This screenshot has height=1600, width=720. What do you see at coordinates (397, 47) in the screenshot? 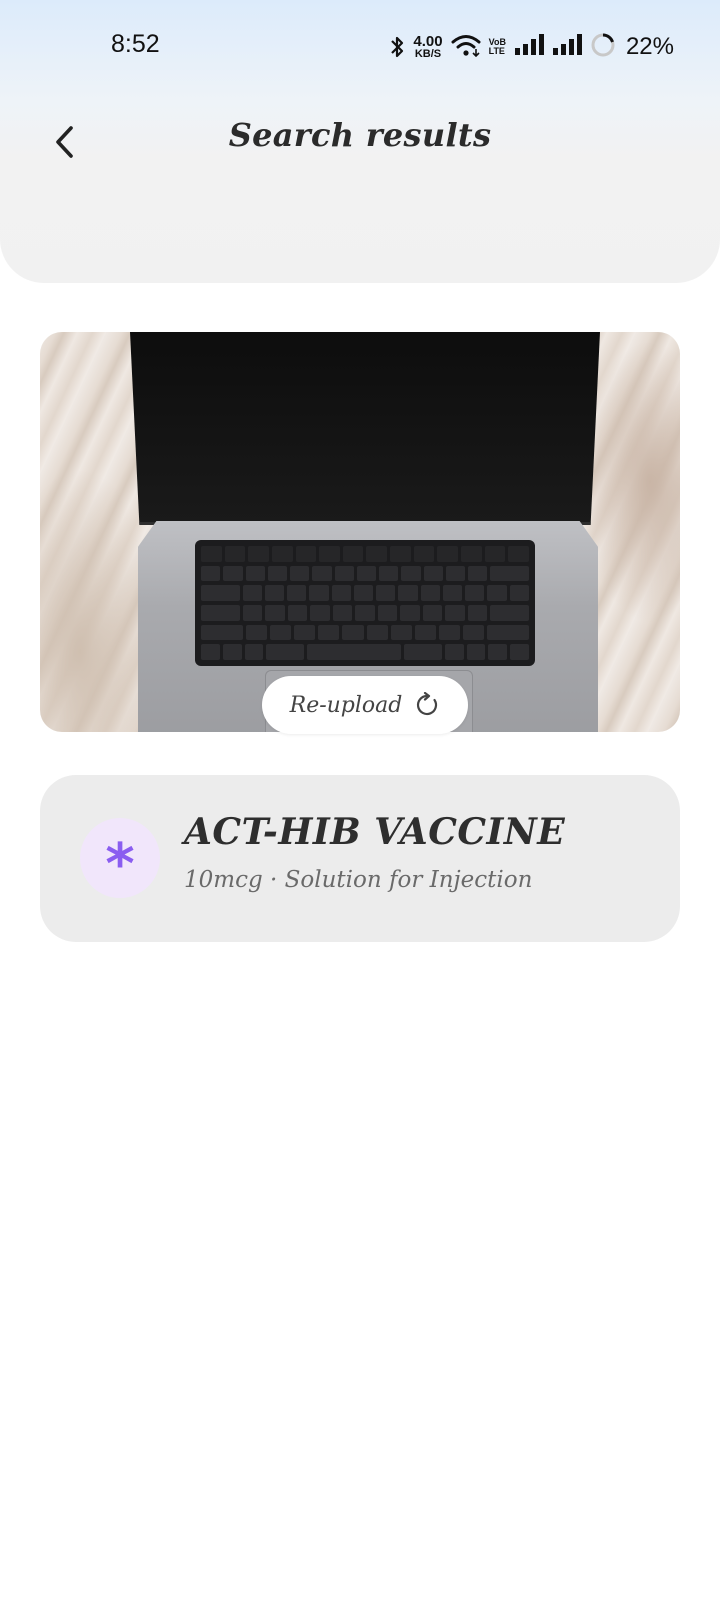
I see `bluetooth-icon` at bounding box center [397, 47].